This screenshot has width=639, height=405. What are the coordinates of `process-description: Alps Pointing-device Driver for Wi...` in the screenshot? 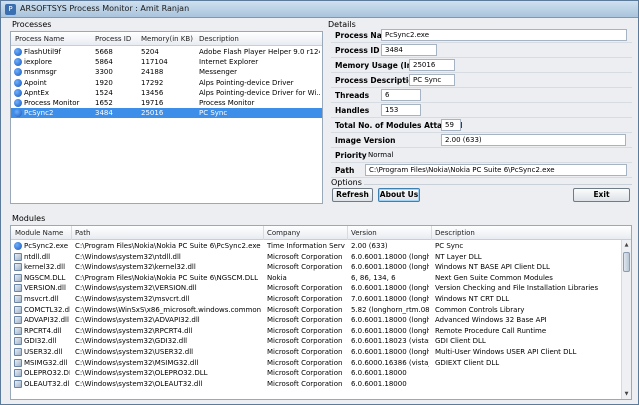 It's located at (259, 92).